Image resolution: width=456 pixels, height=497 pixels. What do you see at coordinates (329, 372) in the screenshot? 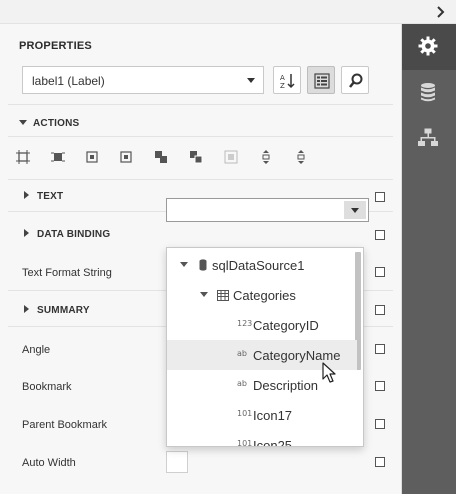
I see `mouse-cursor-icon` at bounding box center [329, 372].